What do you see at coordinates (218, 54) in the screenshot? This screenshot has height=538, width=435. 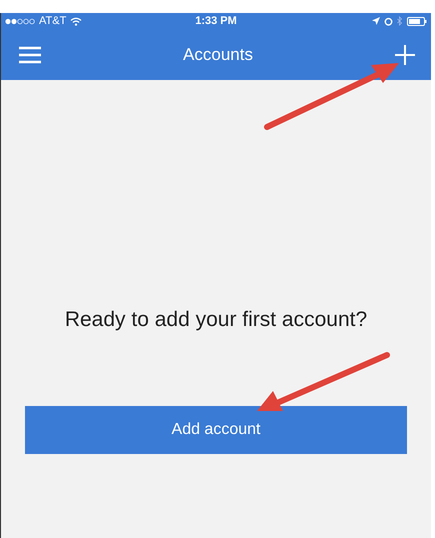 I see `screen-title: Accounts` at bounding box center [218, 54].